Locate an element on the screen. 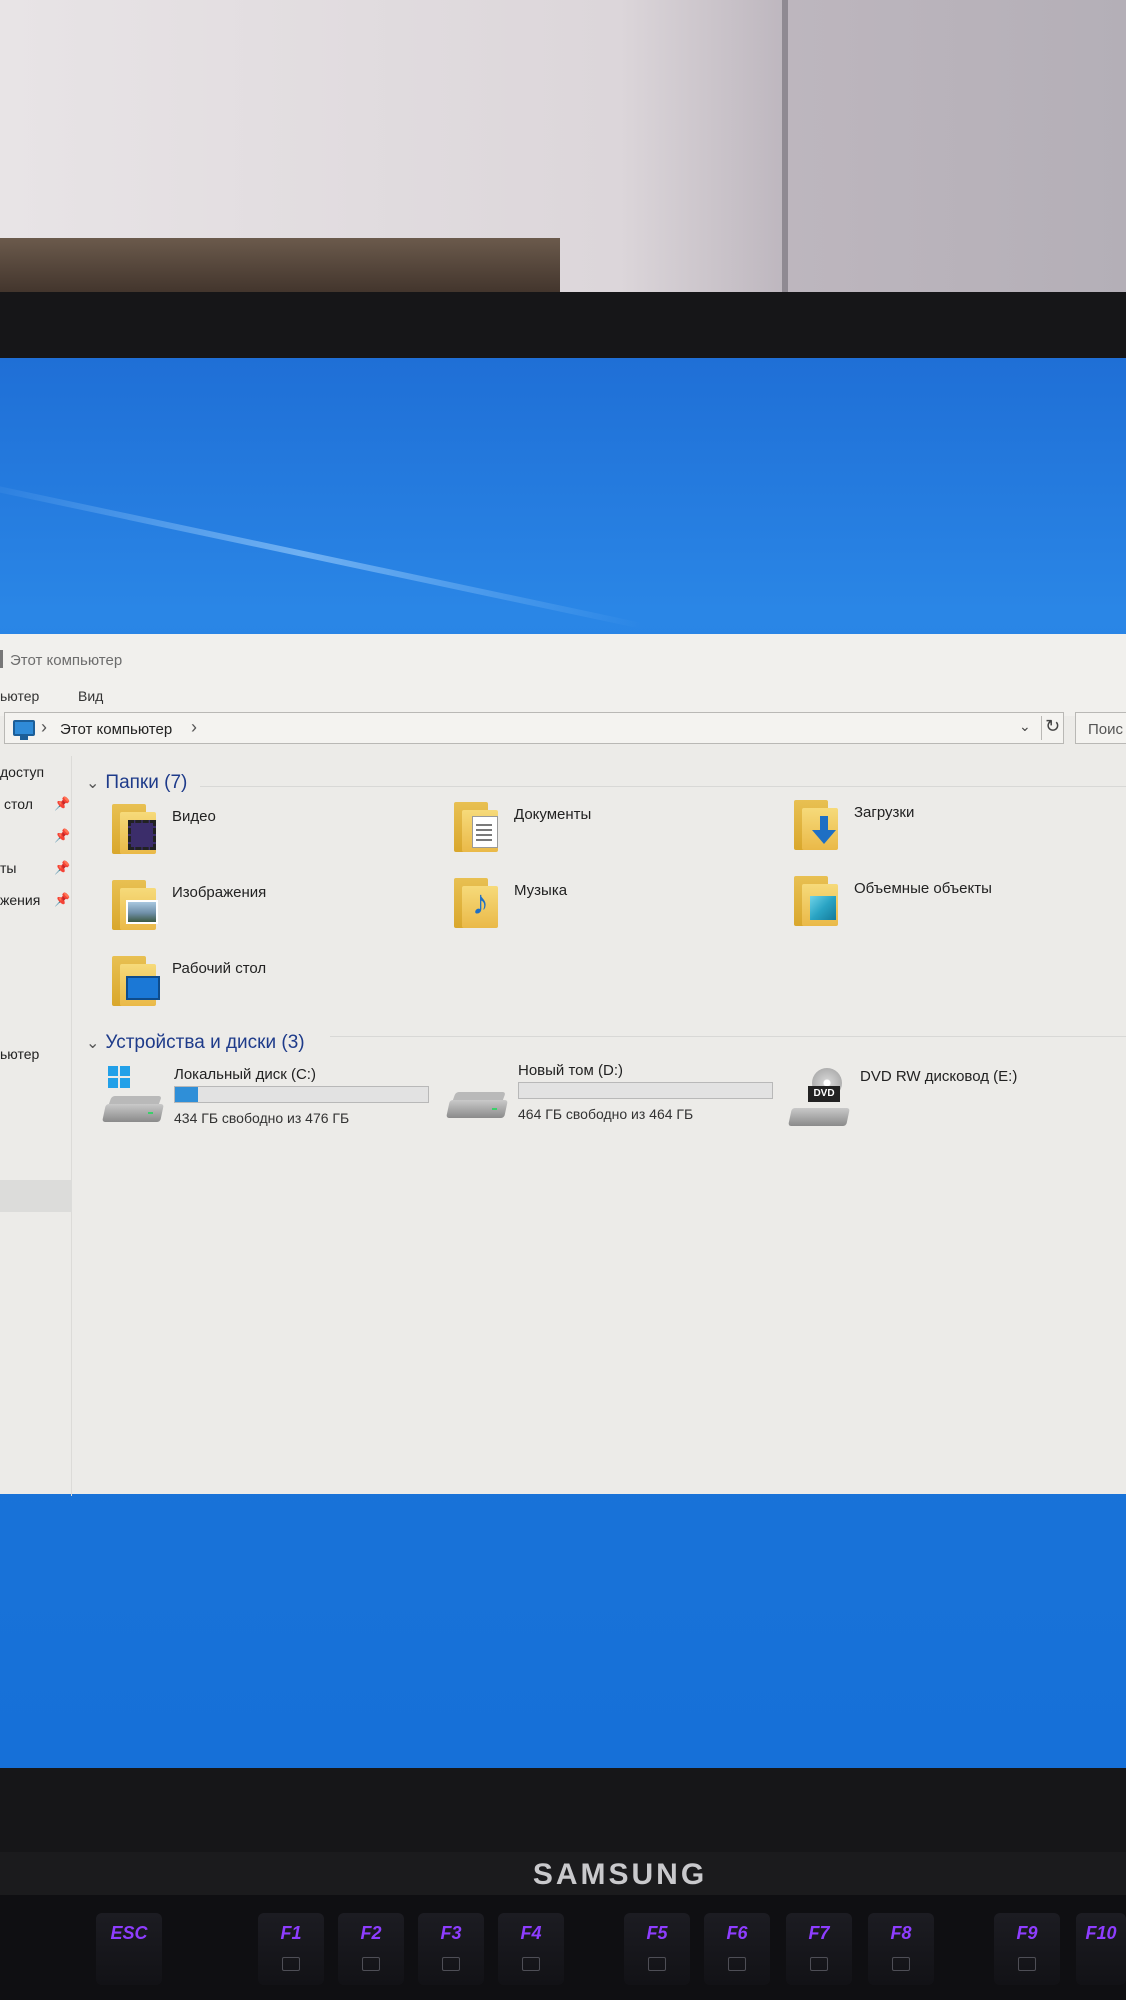 The height and width of the screenshot is (2000, 1126). drive-name: Локальный диск (C:) is located at coordinates (245, 1074).